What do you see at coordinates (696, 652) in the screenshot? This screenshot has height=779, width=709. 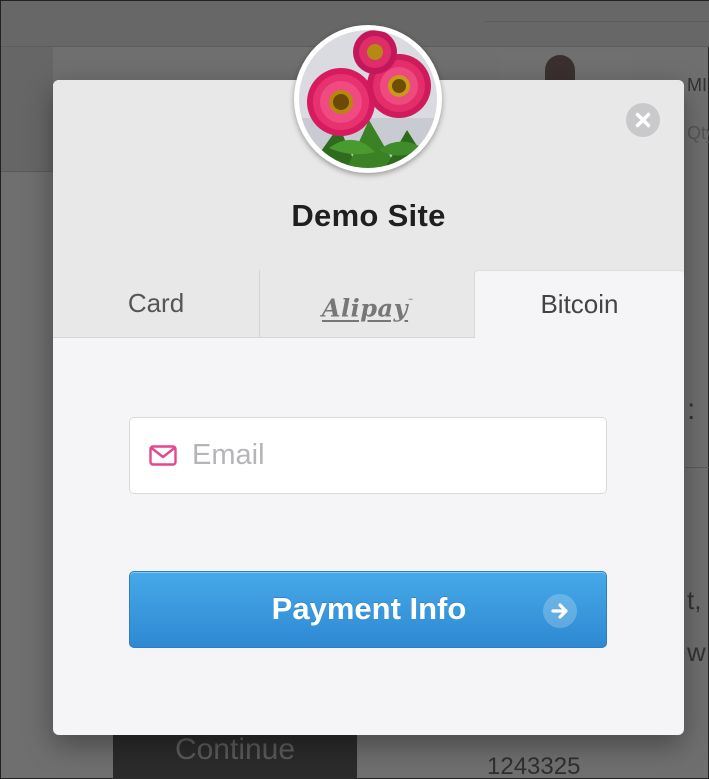 I see `background-text-fragment: w` at bounding box center [696, 652].